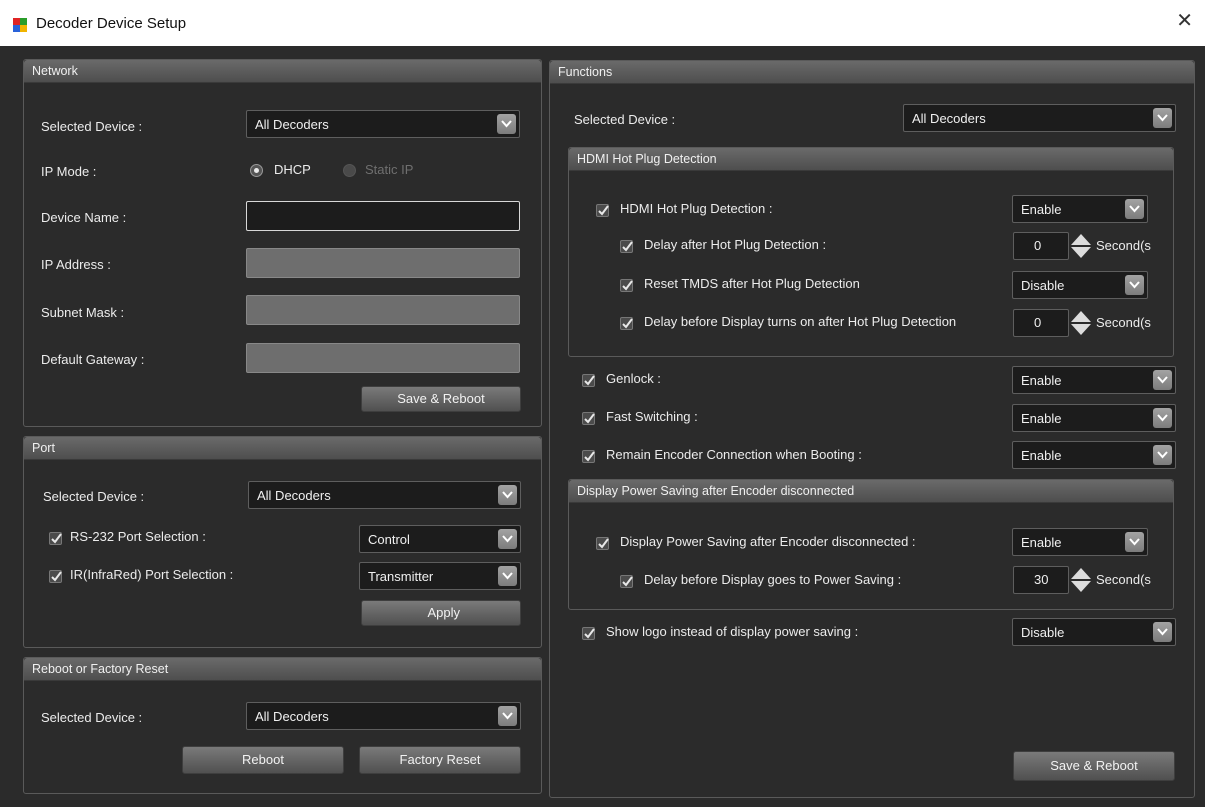 Image resolution: width=1205 pixels, height=807 pixels. What do you see at coordinates (94, 496) in the screenshot?
I see `port-selected-device-label: Selected Device :` at bounding box center [94, 496].